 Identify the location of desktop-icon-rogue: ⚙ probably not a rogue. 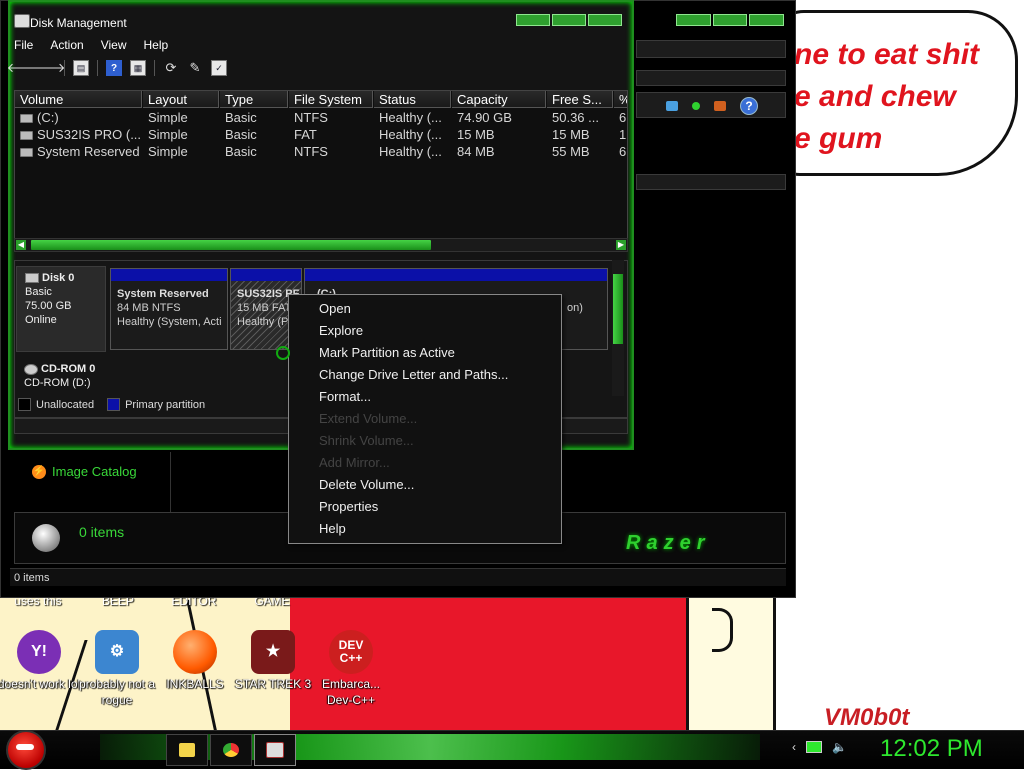
(117, 669).